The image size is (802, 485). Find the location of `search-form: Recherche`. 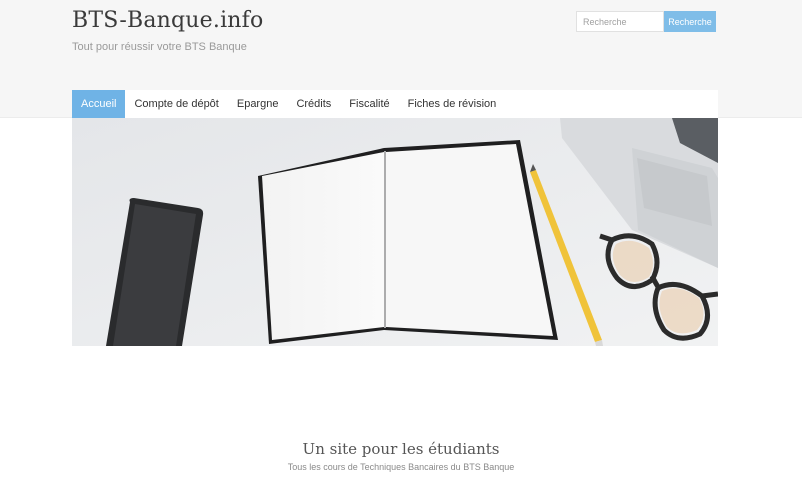

search-form: Recherche is located at coordinates (646, 21).